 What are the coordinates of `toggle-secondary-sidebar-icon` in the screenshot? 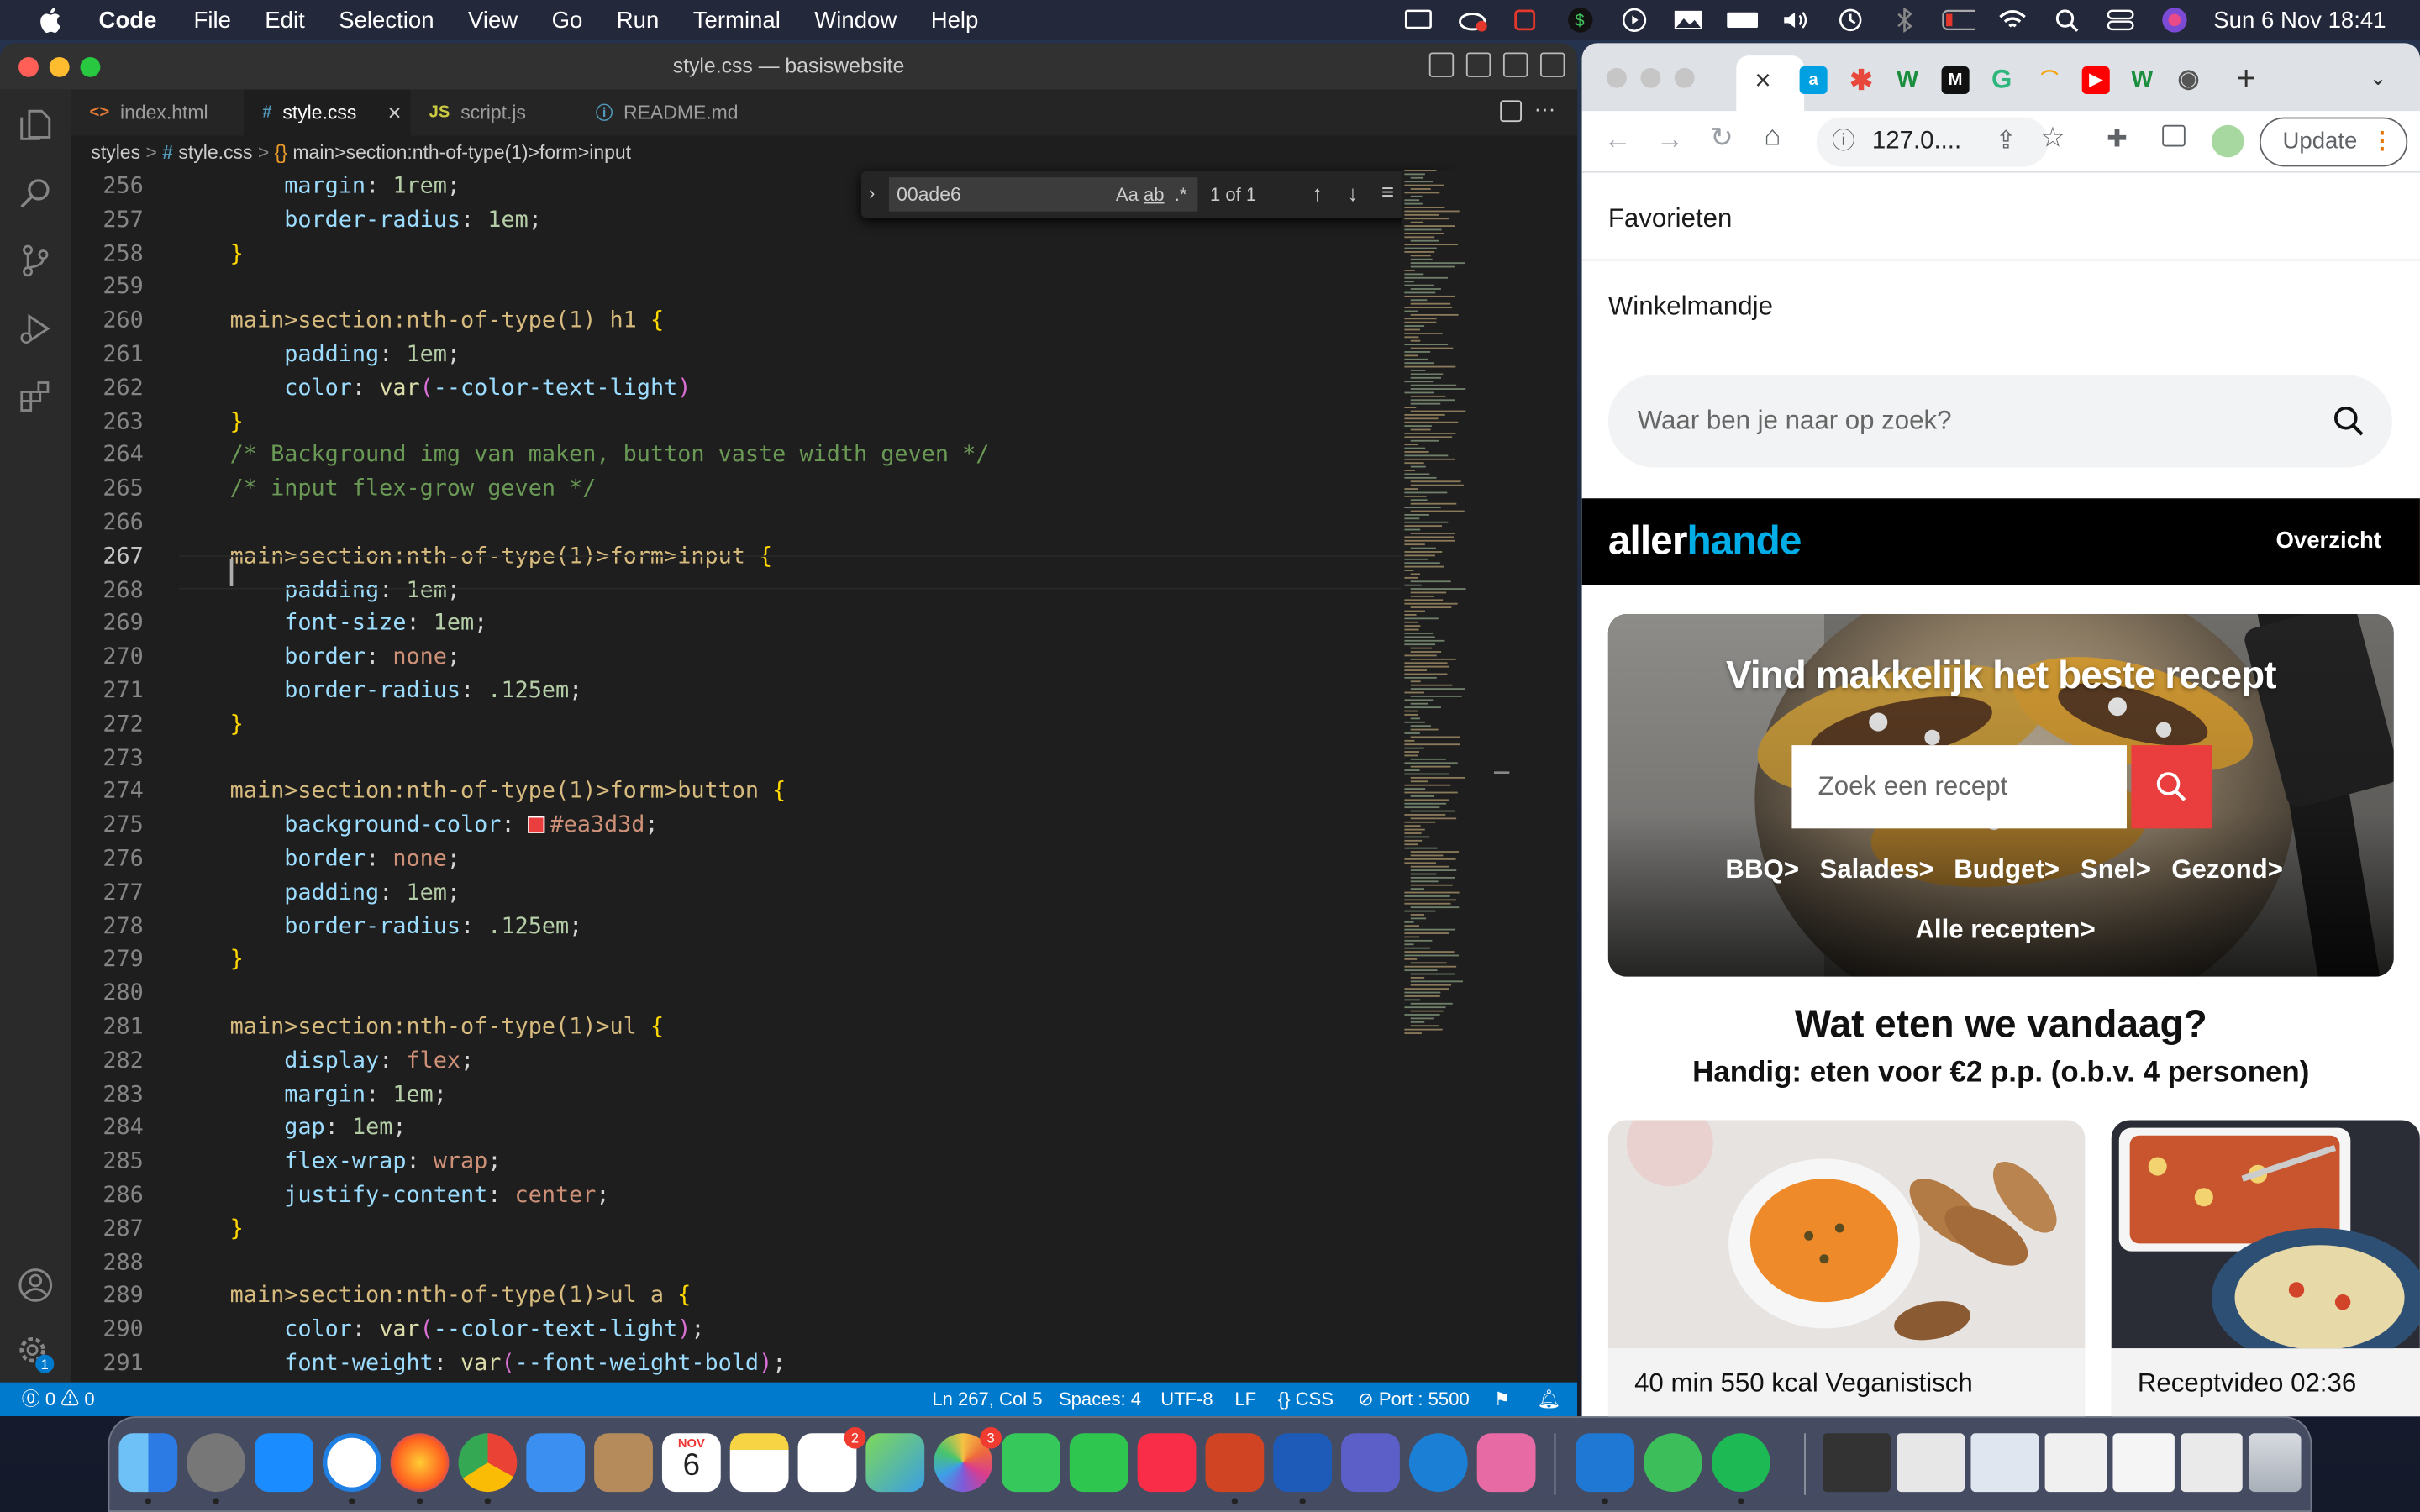 It's located at (1515, 64).